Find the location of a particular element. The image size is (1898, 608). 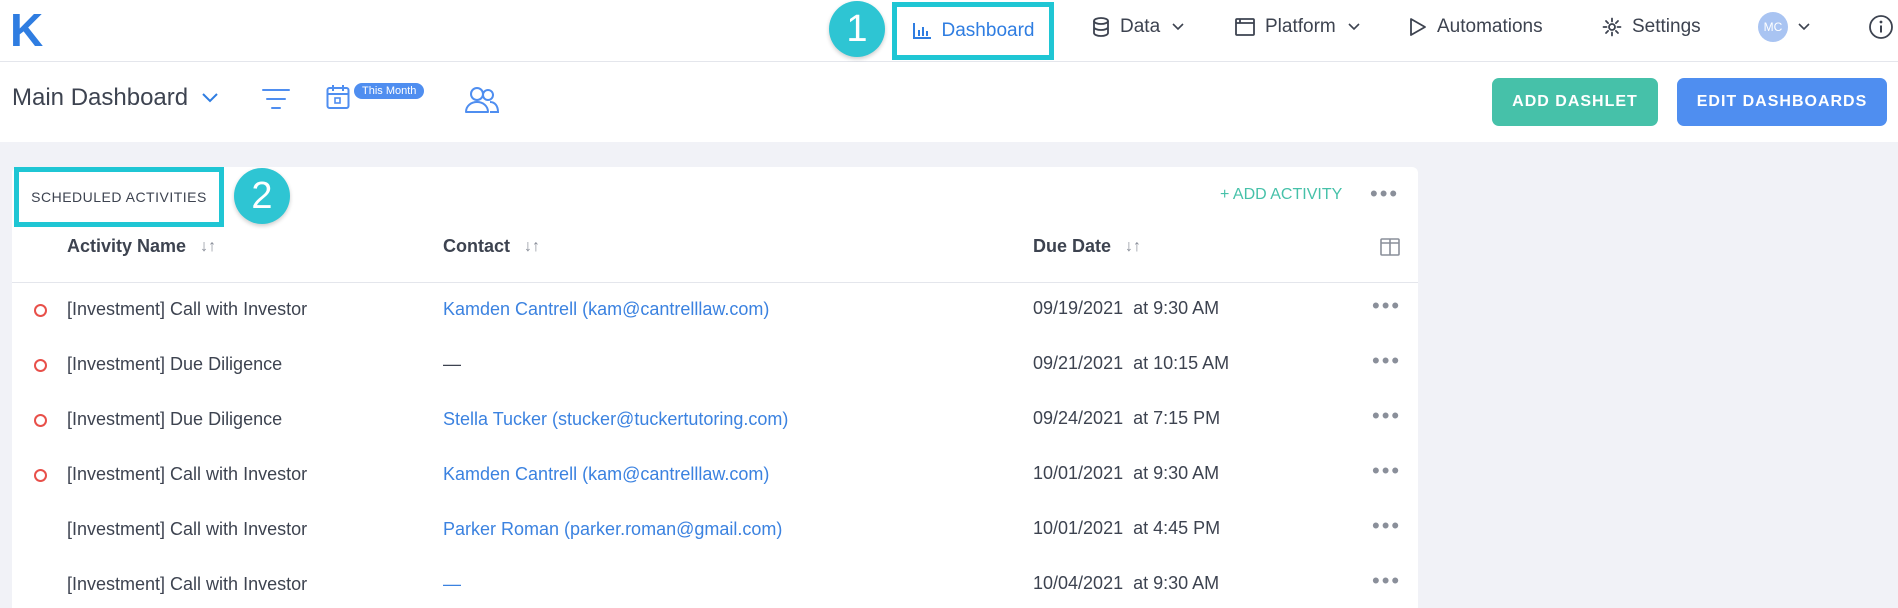

column-header-label: Activity Name is located at coordinates (127, 246).